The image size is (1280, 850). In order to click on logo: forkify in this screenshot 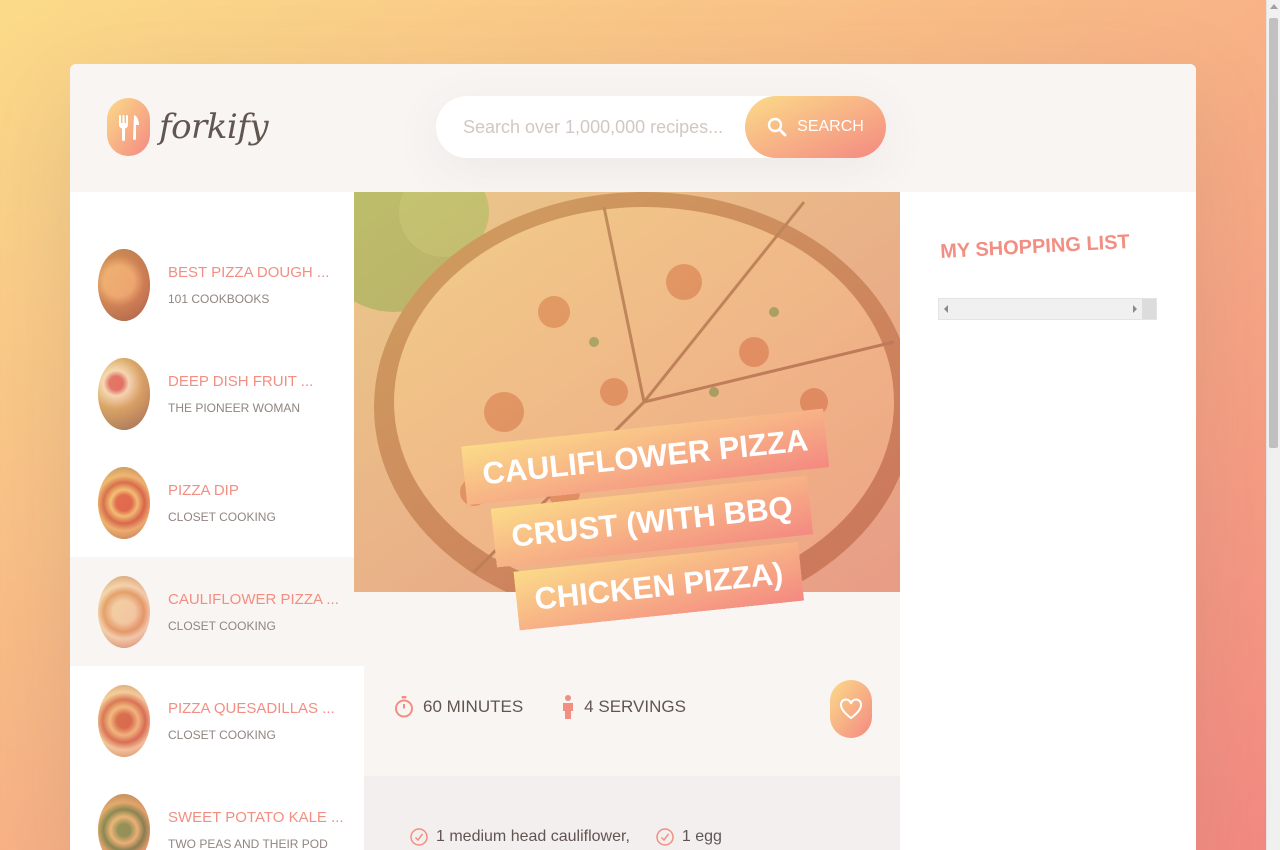, I will do `click(188, 127)`.